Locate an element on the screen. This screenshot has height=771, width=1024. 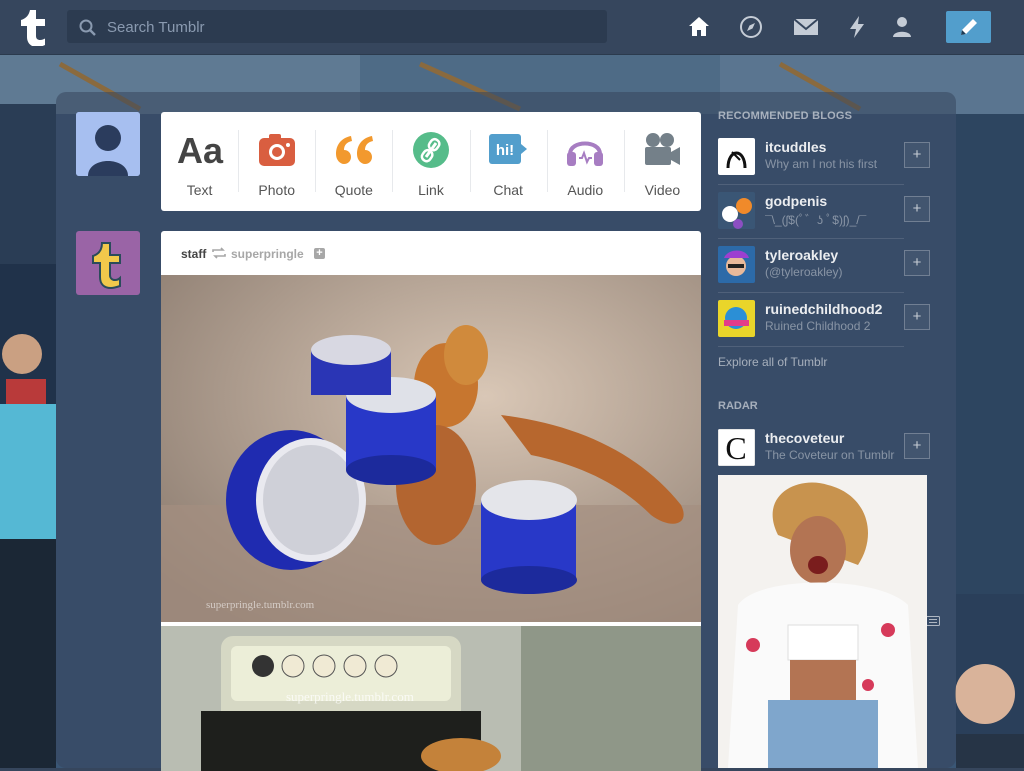
reblogged-from-link: superpringle is located at coordinates (267, 254).